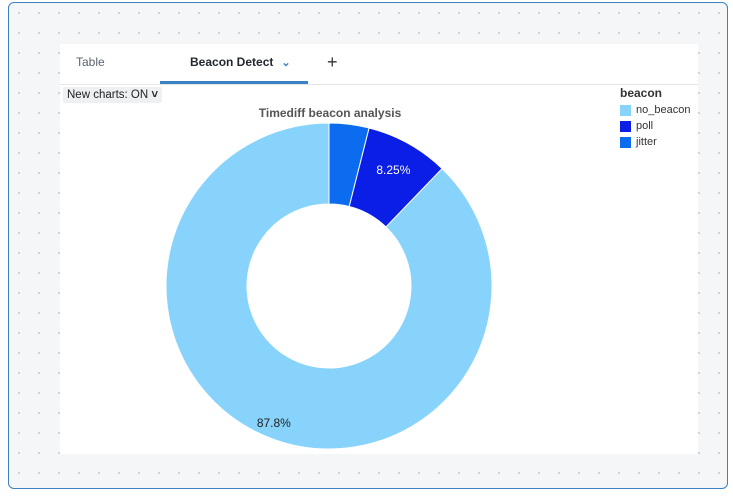 Image resolution: width=733 pixels, height=496 pixels. I want to click on legend-label: no_beacon, so click(663, 110).